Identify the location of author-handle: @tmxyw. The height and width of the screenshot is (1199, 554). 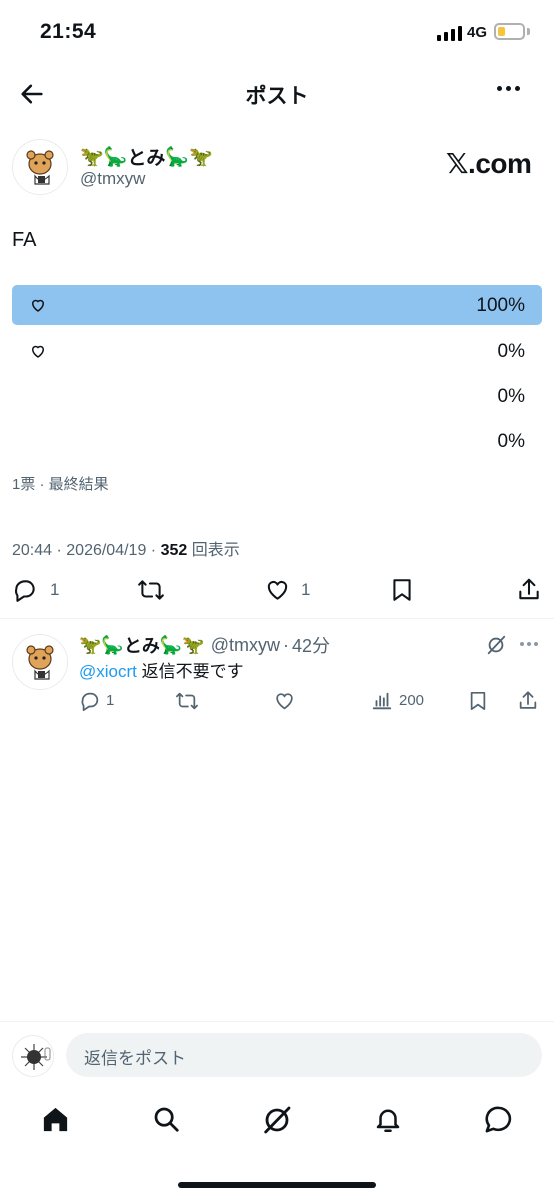
(112, 179).